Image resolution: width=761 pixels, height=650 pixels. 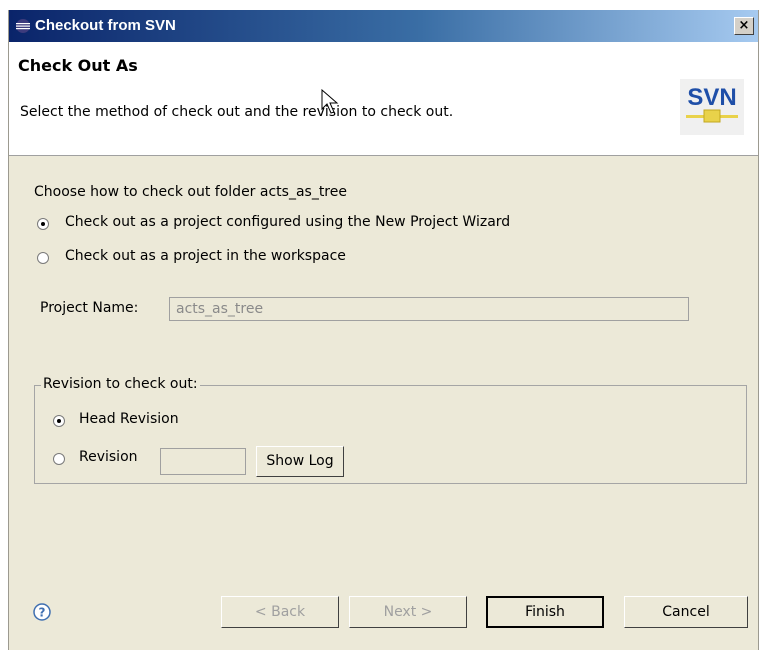 What do you see at coordinates (686, 612) in the screenshot?
I see `cancel-button: Cancel` at bounding box center [686, 612].